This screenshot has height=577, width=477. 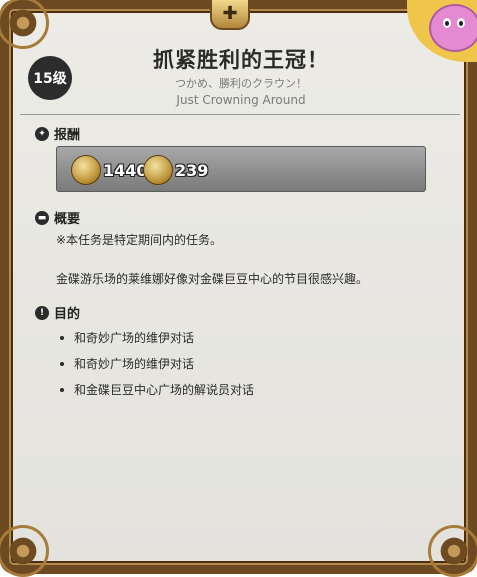 I want to click on gil-coin-icon, so click(x=158, y=170).